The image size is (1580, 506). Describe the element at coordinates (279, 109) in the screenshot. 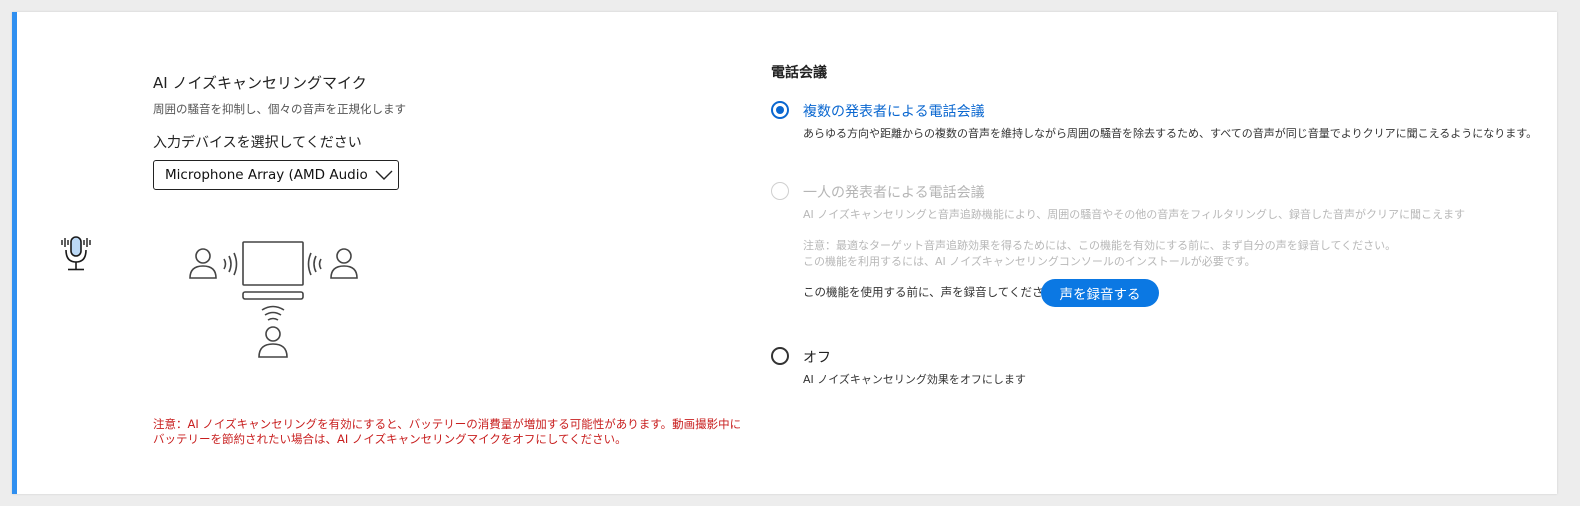

I see `noise-cancel-subtitle: 周囲の騒音を抑制し、個々の音声を正規化します` at that location.